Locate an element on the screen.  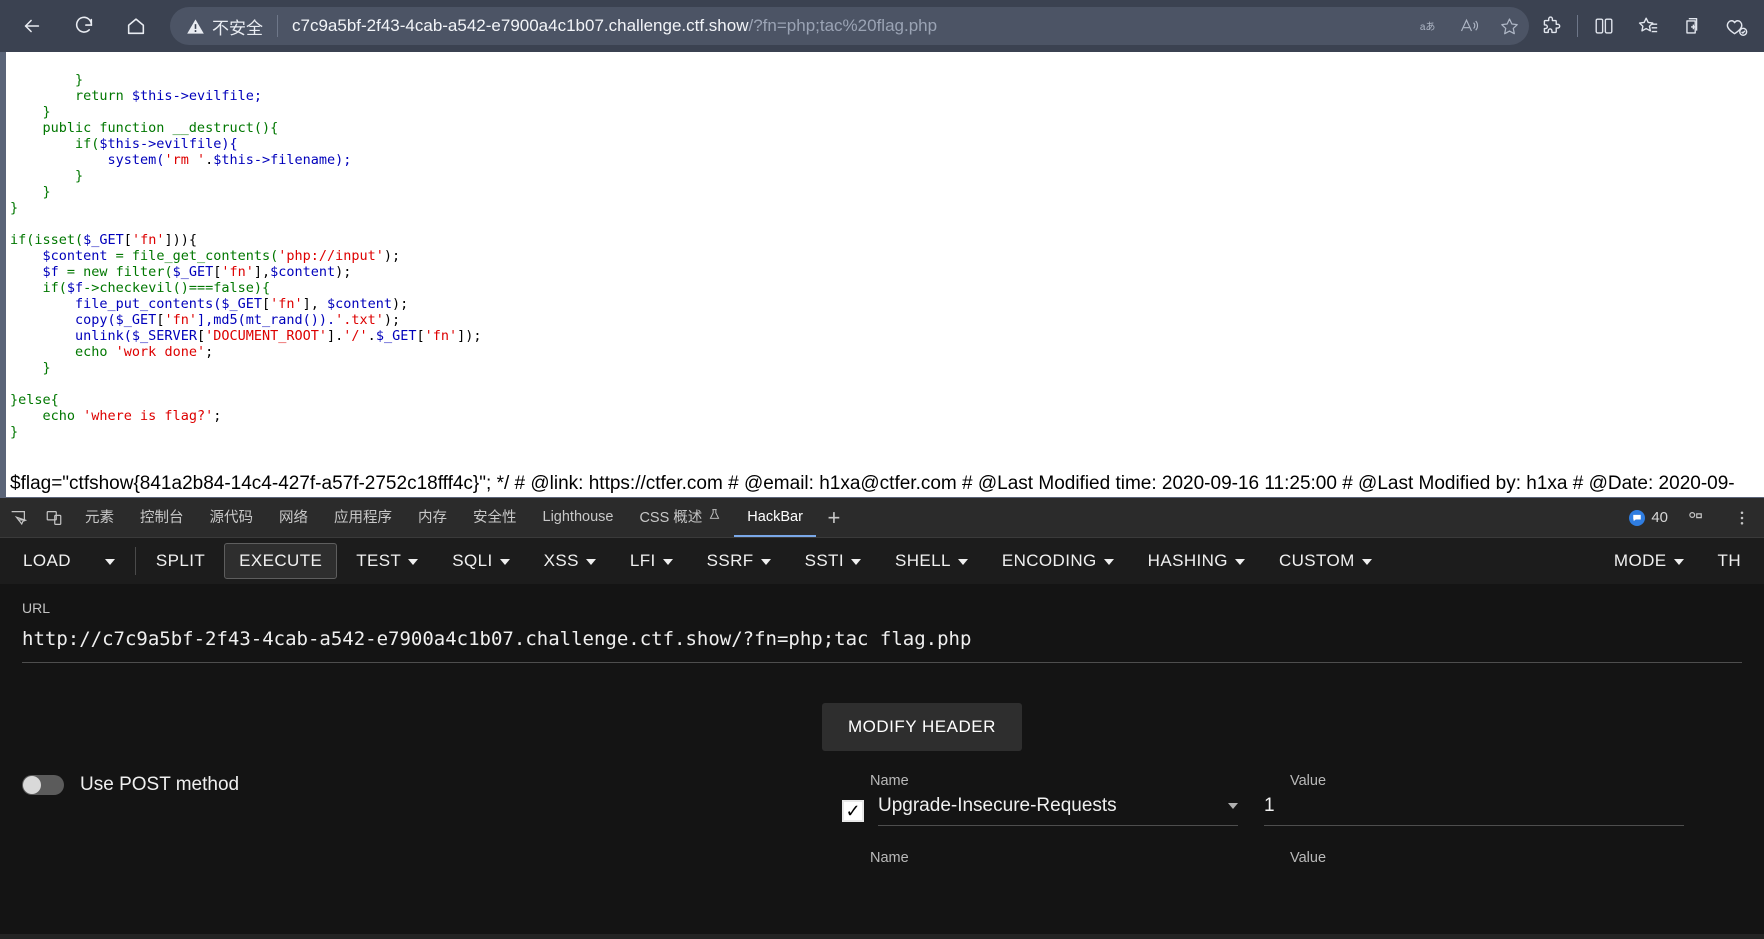
hackbar-sqli-button: SQLI is located at coordinates (480, 561).